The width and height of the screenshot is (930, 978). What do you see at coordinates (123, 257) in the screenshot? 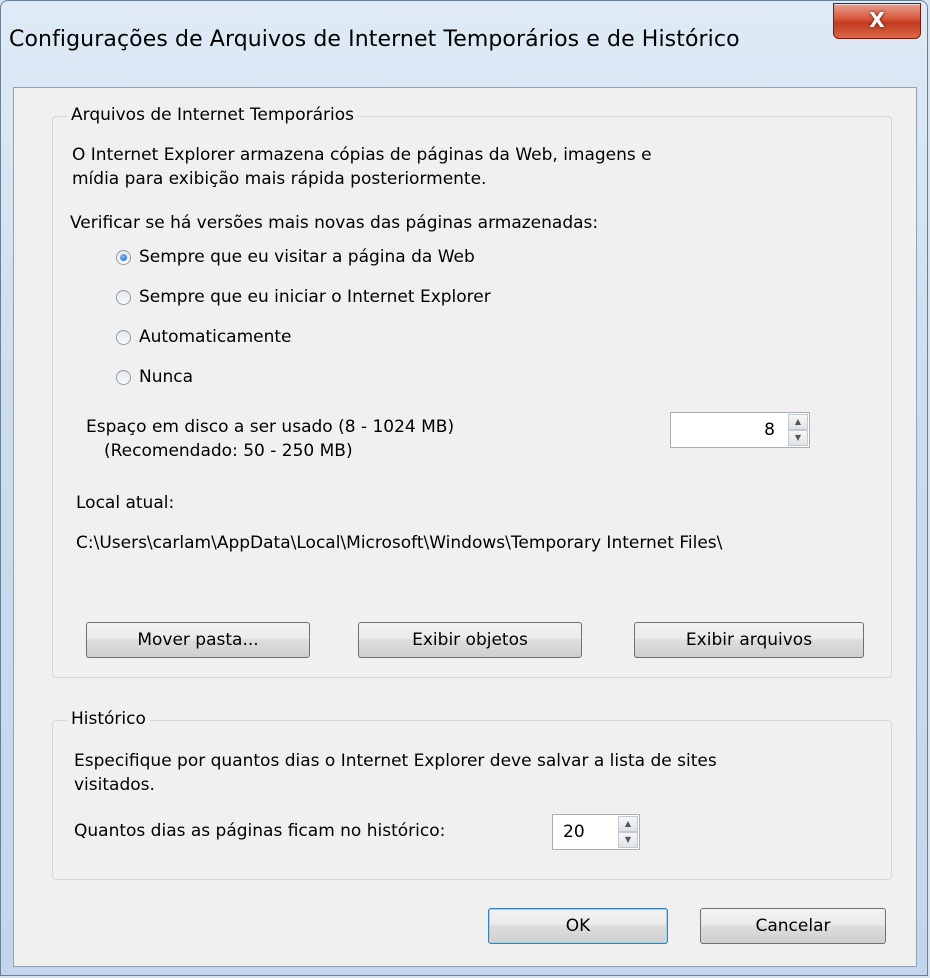
I see `radio-button-selected` at bounding box center [123, 257].